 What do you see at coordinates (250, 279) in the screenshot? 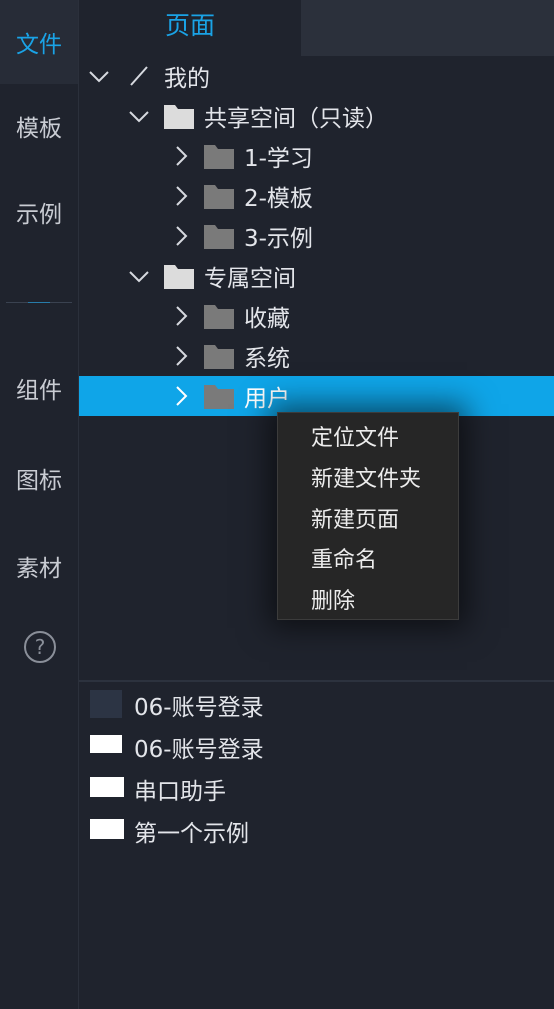
I see `tree-node-label: 专属空间` at bounding box center [250, 279].